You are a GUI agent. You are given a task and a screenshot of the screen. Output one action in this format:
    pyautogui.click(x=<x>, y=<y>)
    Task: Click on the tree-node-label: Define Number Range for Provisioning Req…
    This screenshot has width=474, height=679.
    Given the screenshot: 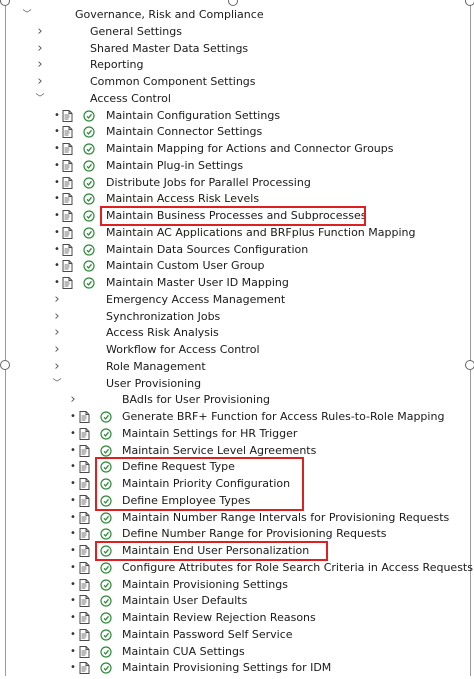 What is the action you would take?
    pyautogui.click(x=254, y=534)
    